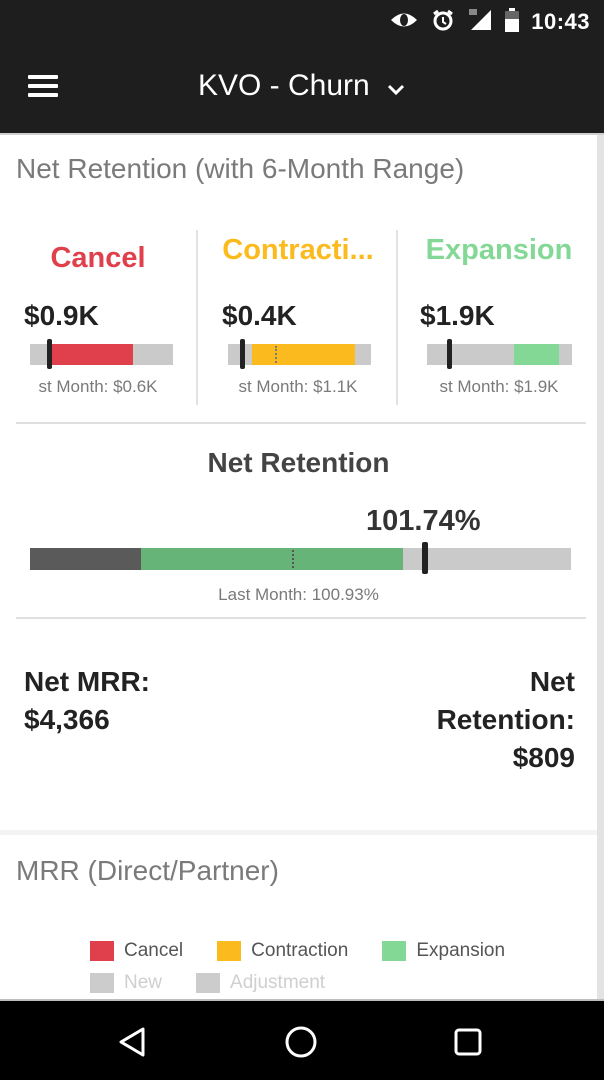 The width and height of the screenshot is (604, 1080). What do you see at coordinates (424, 558) in the screenshot?
I see `net-retention-marker` at bounding box center [424, 558].